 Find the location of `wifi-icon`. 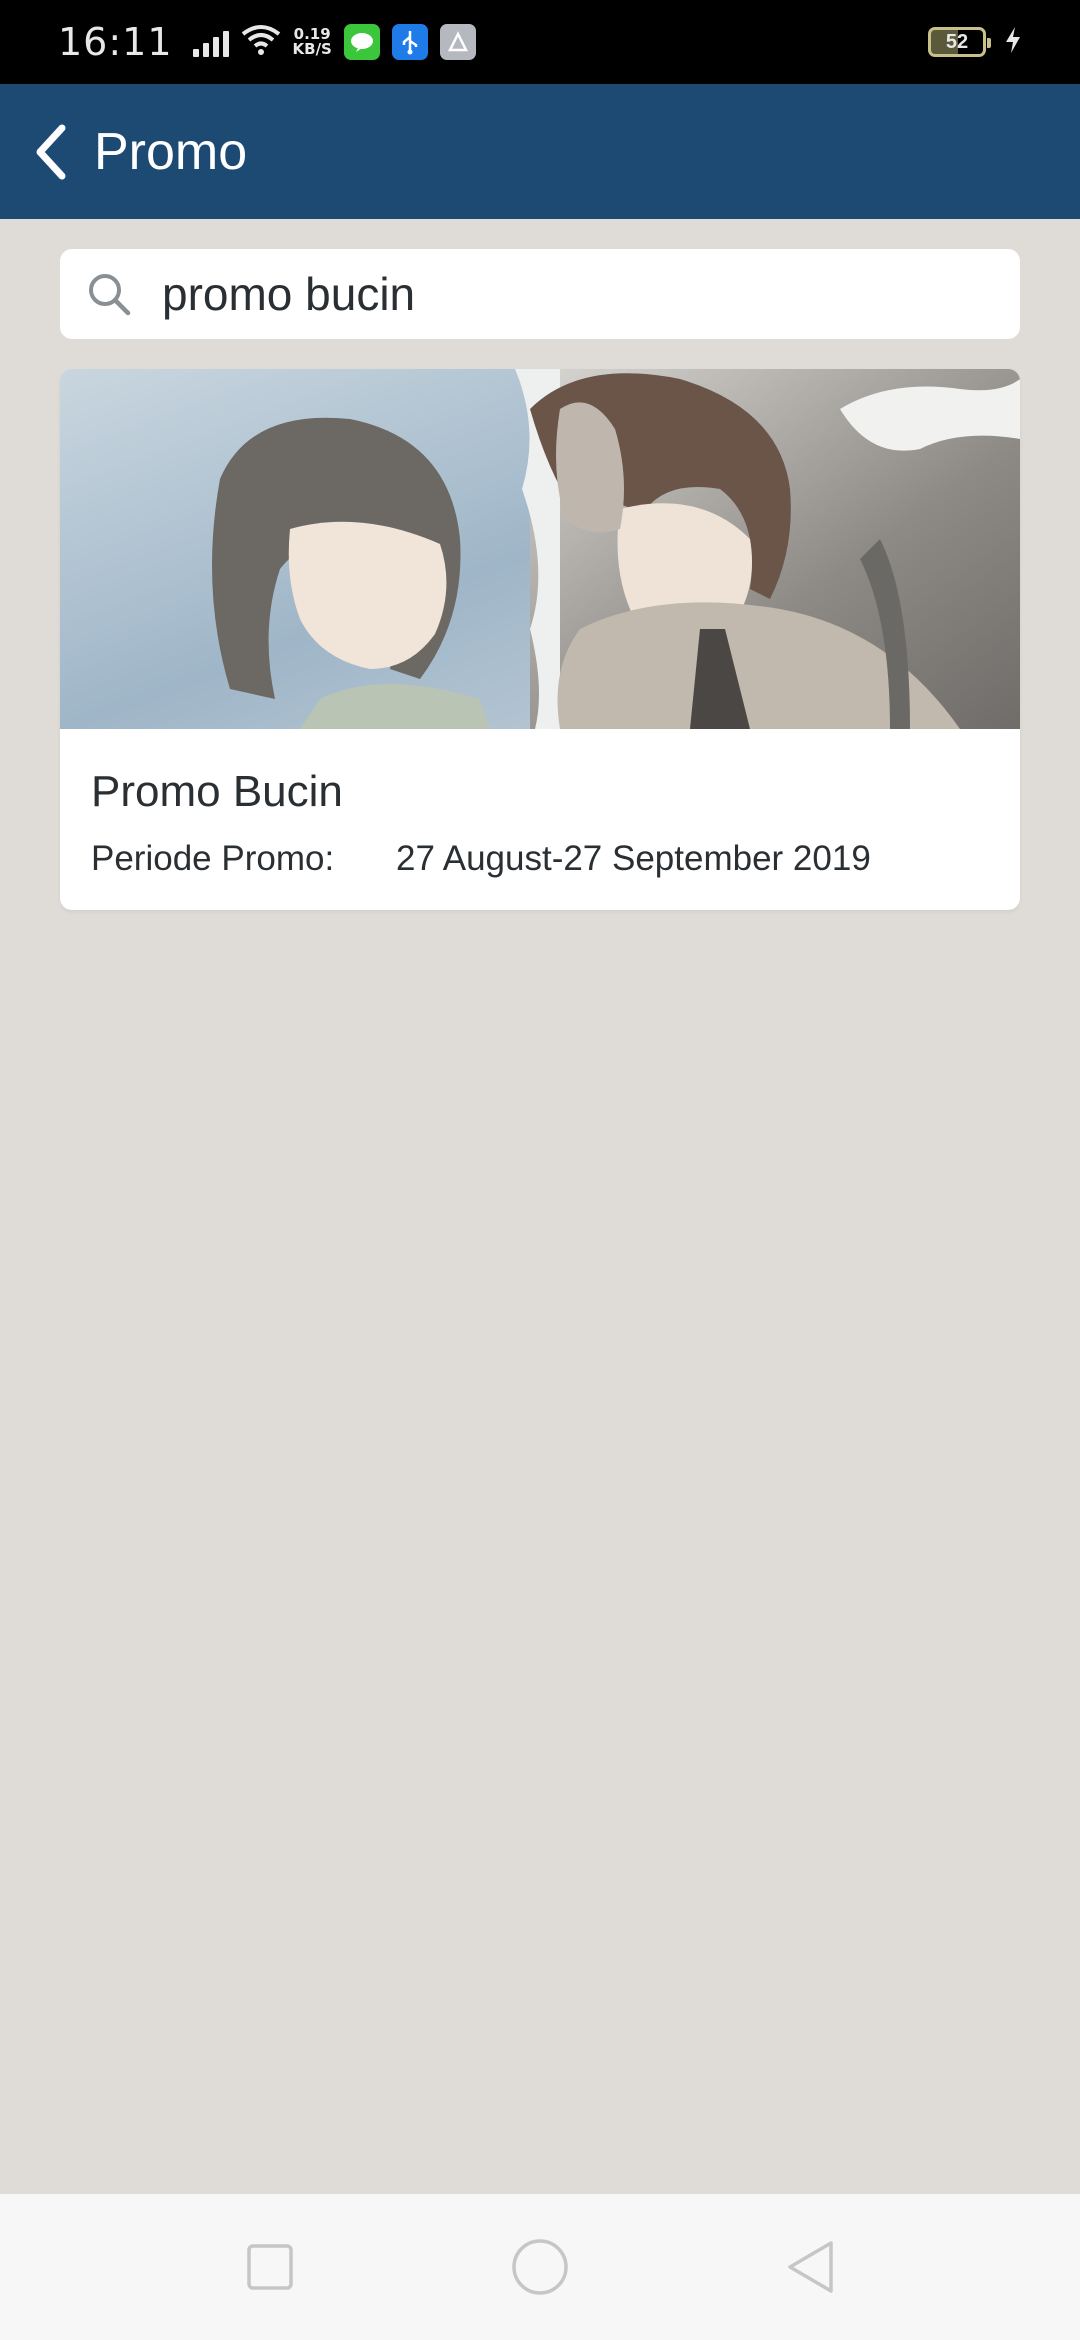

wifi-icon is located at coordinates (261, 42).